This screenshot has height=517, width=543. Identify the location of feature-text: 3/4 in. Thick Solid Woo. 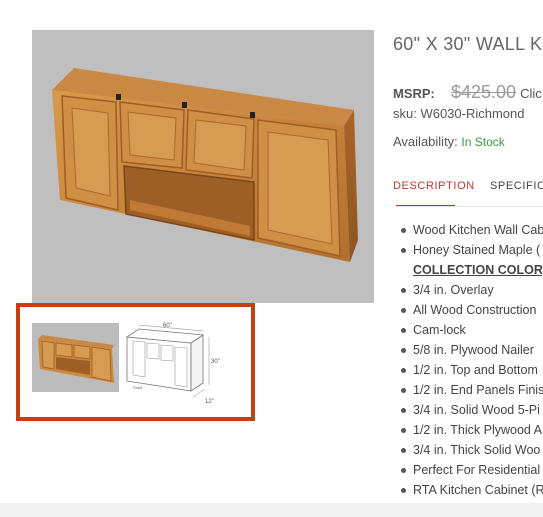
(477, 450).